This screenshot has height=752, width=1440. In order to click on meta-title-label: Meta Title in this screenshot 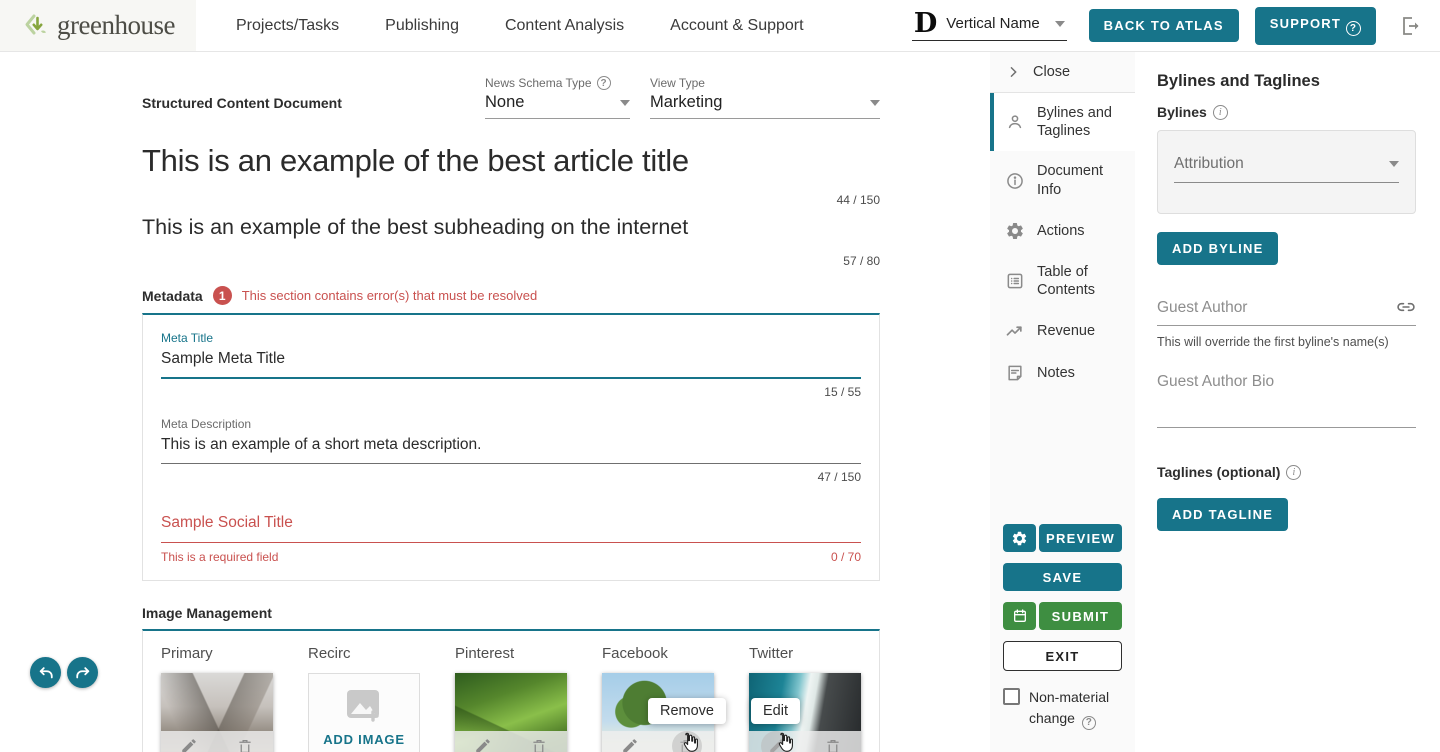, I will do `click(187, 338)`.